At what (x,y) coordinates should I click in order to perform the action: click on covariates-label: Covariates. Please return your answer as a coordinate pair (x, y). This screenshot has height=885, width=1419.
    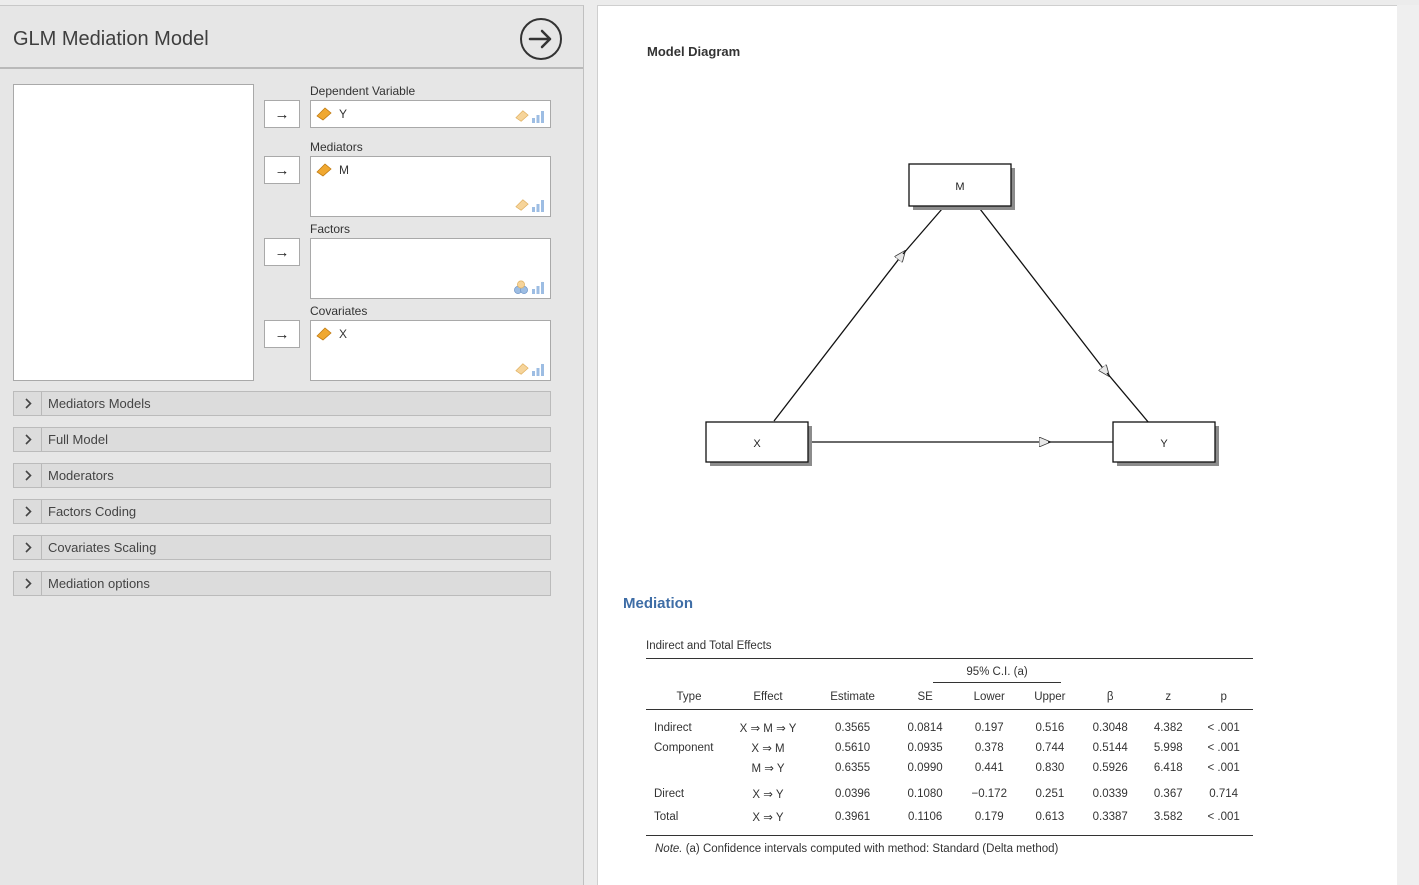
    Looking at the image, I should click on (339, 311).